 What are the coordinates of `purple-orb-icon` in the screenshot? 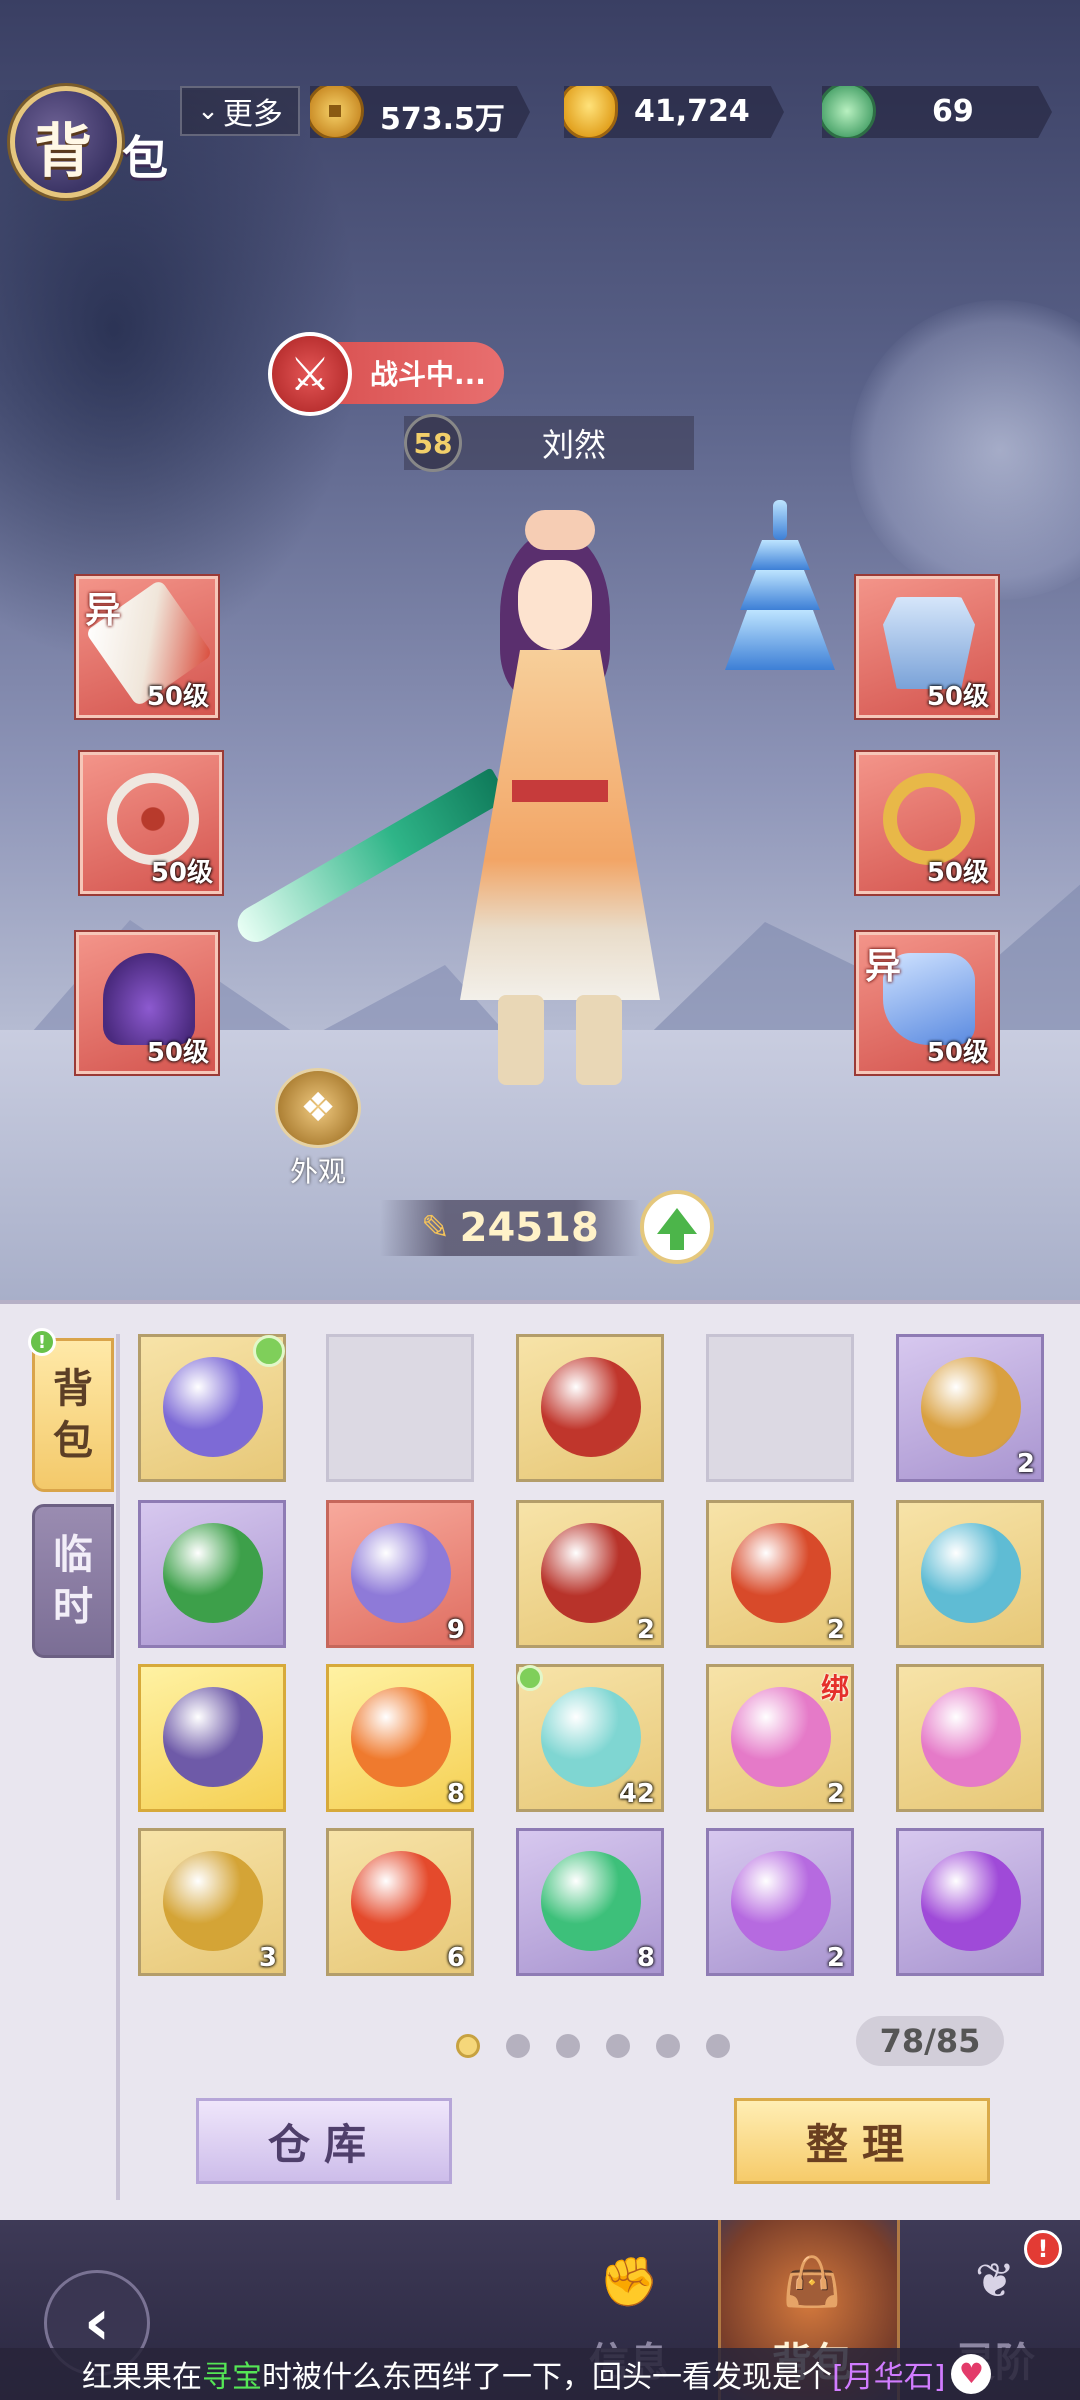 It's located at (971, 1901).